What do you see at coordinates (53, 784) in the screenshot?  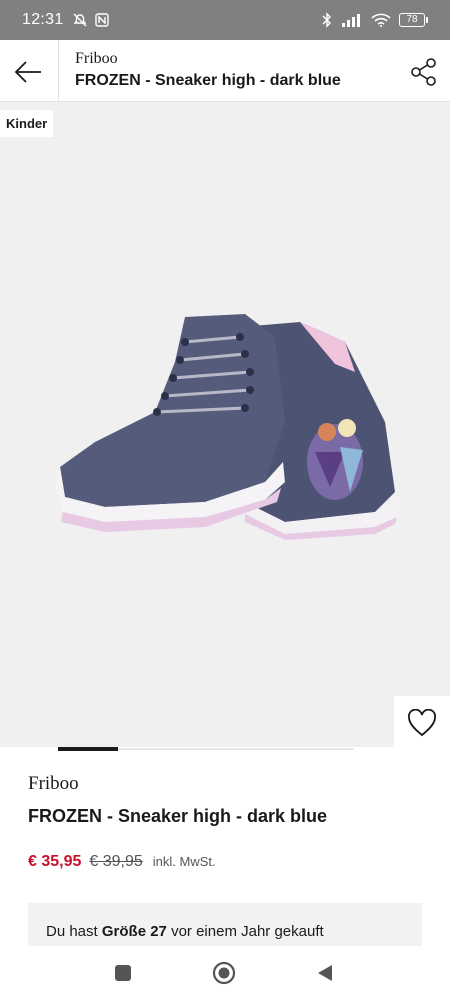 I see `product-brand: Friboo` at bounding box center [53, 784].